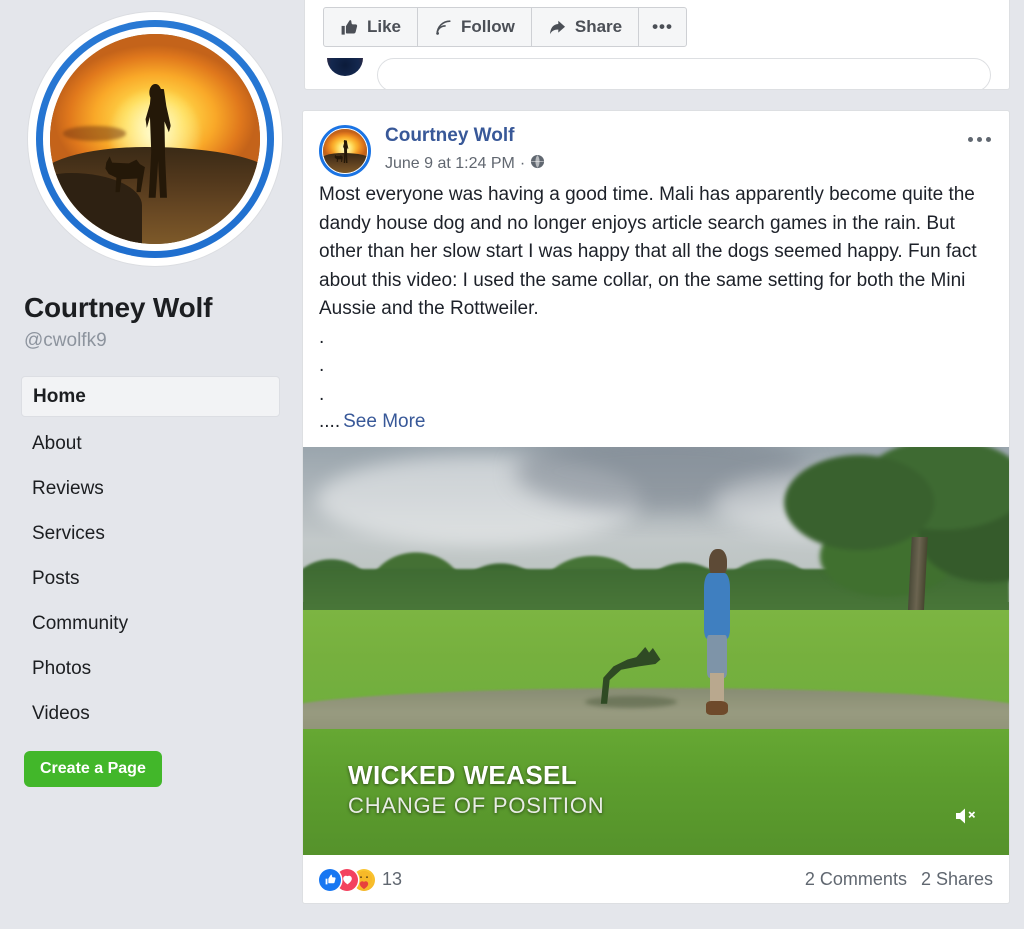  Describe the element at coordinates (150, 713) in the screenshot. I see `sidebar-item-videos: Videos` at that location.